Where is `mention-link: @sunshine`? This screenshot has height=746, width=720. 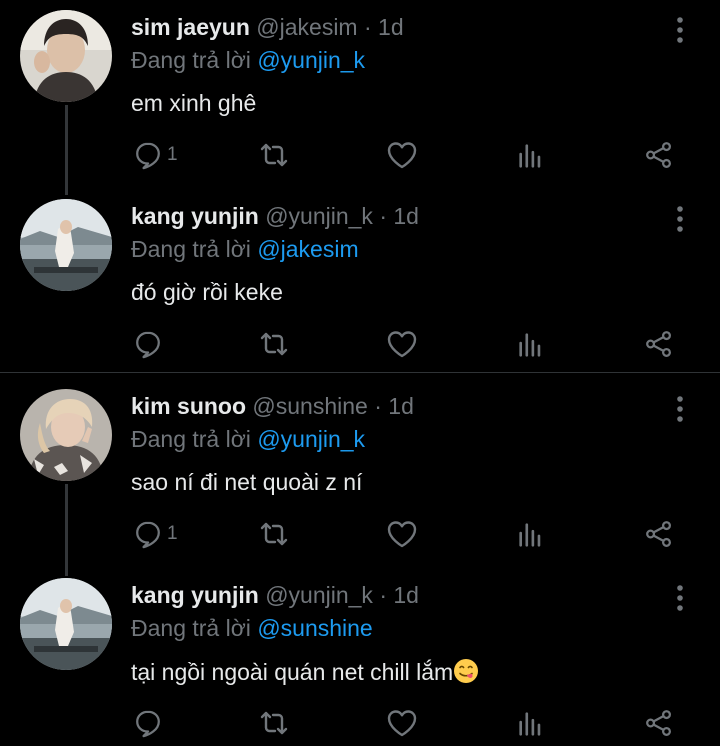 mention-link: @sunshine is located at coordinates (314, 628).